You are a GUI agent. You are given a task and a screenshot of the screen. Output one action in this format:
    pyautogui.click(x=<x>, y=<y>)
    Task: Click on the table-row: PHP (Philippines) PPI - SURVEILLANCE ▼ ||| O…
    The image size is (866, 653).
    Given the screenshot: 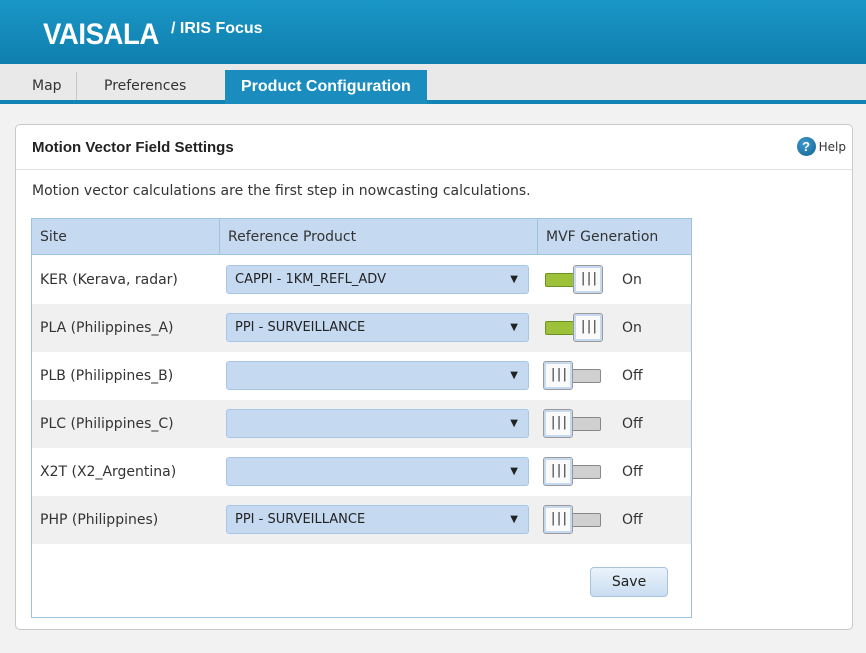 What is the action you would take?
    pyautogui.click(x=361, y=520)
    